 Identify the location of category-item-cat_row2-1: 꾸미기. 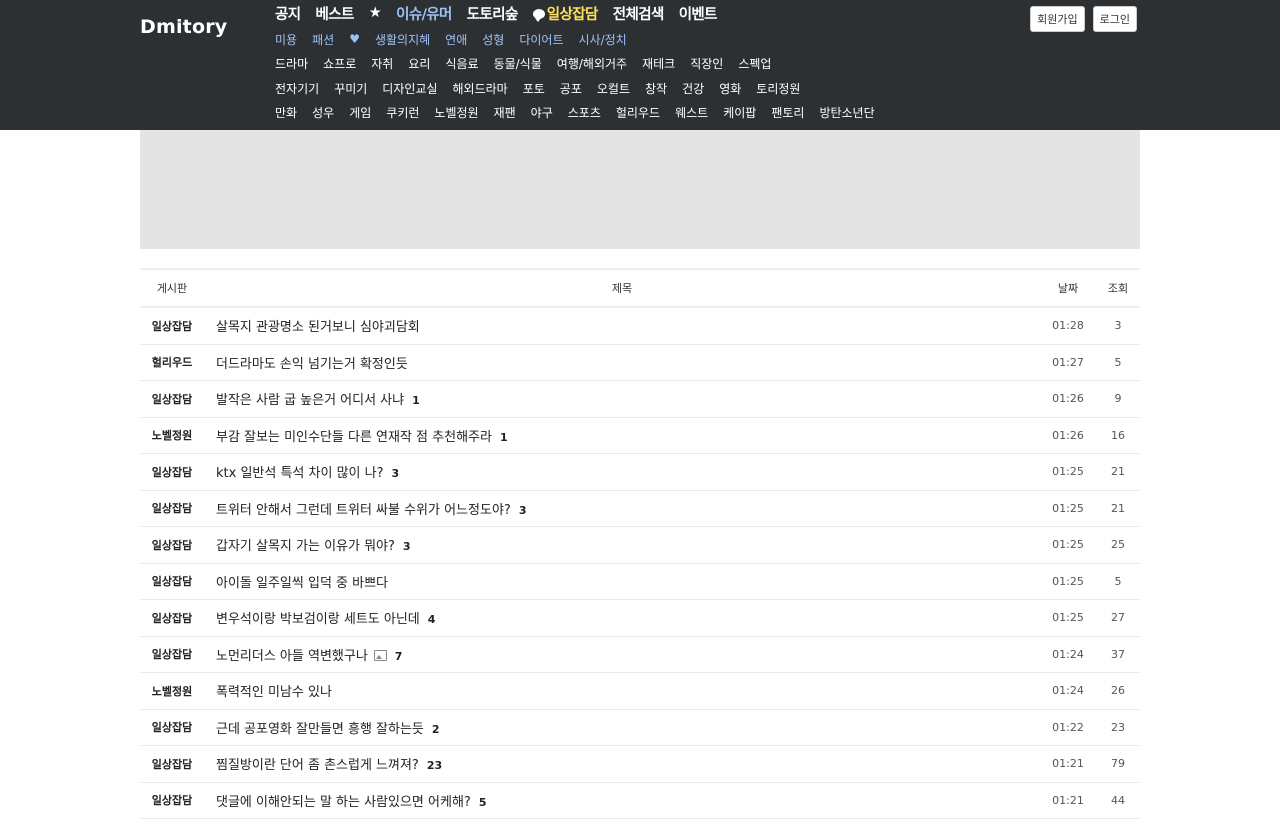
(350, 88).